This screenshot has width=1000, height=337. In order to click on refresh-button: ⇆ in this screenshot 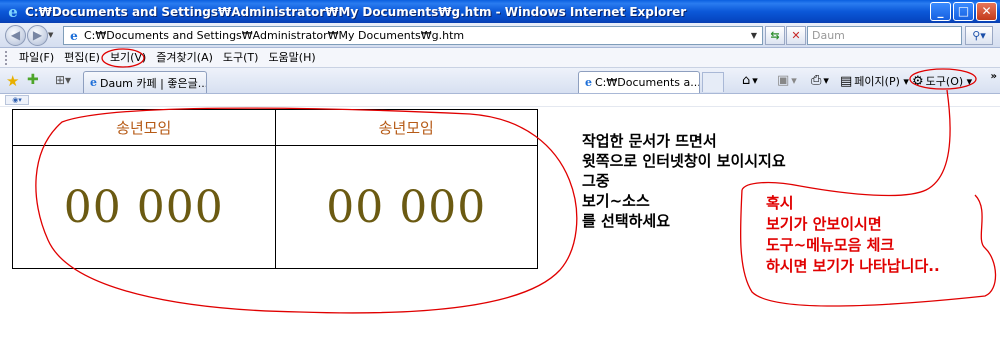, I will do `click(775, 35)`.